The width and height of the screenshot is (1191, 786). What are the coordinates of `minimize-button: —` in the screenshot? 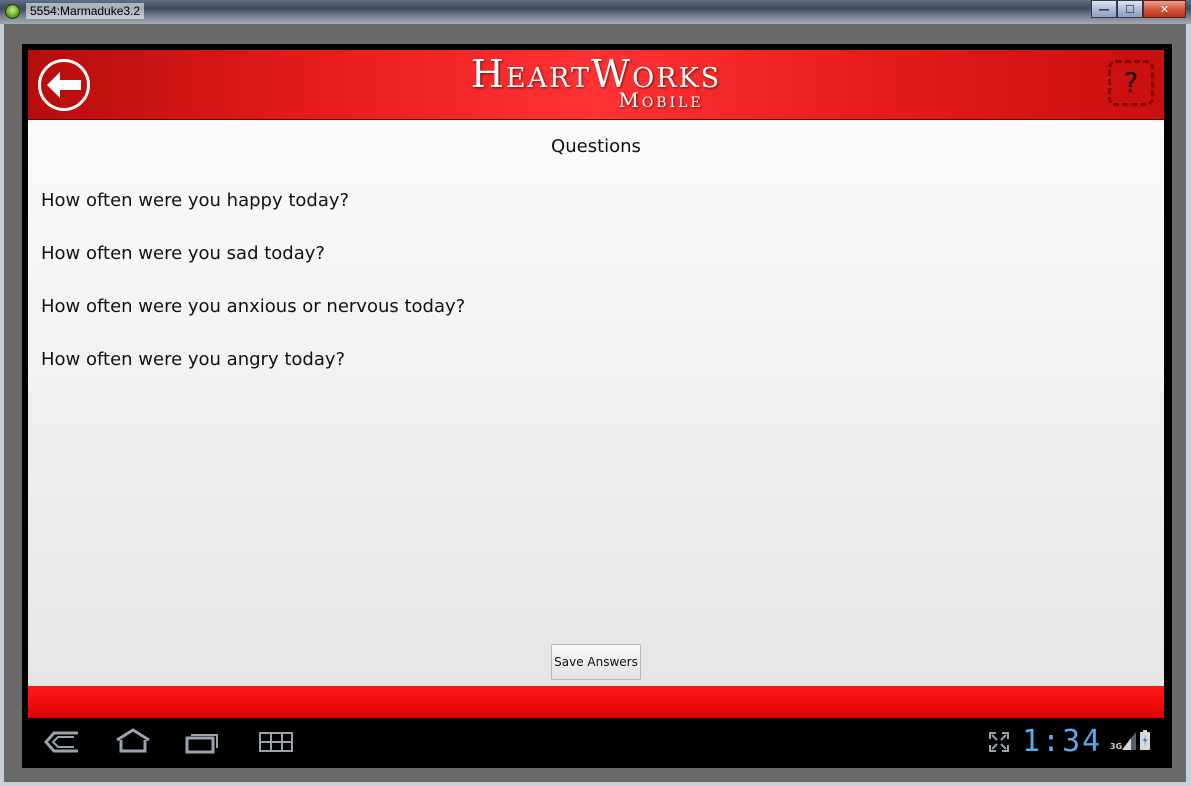 It's located at (1104, 9).